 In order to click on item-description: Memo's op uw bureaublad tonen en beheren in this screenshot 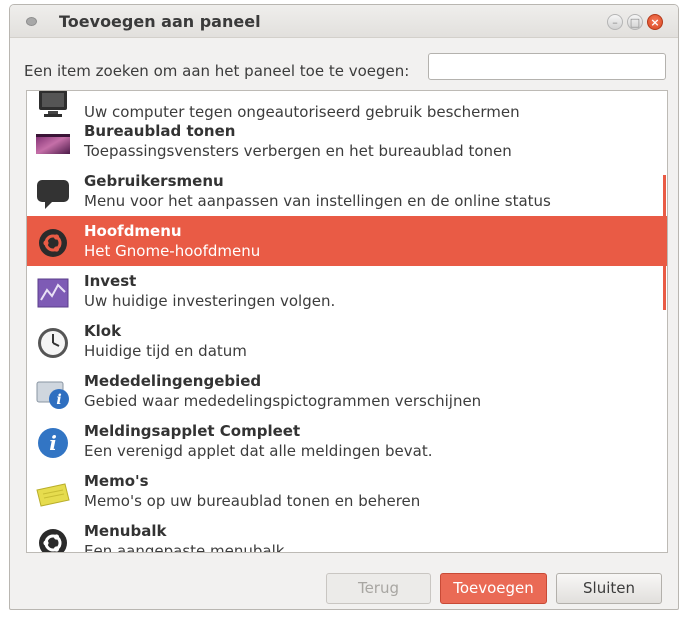, I will do `click(252, 501)`.